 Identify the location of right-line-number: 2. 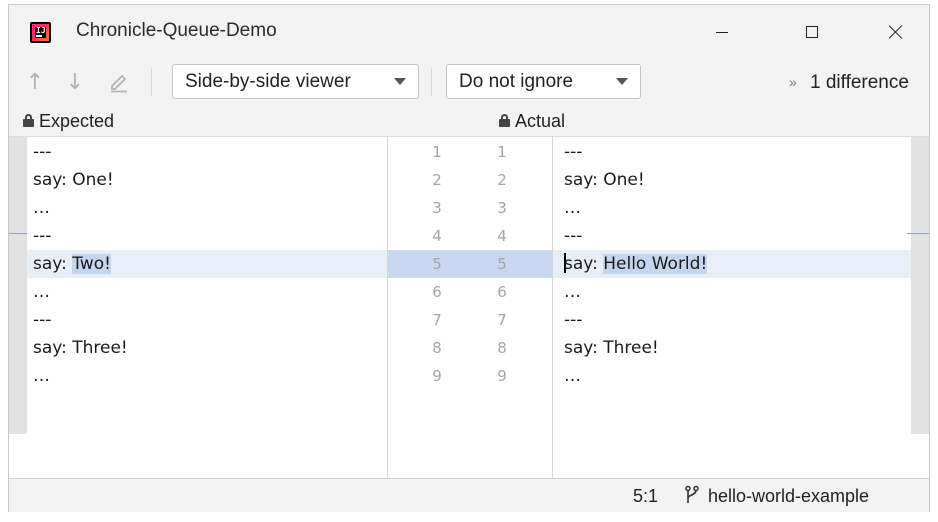
(502, 180).